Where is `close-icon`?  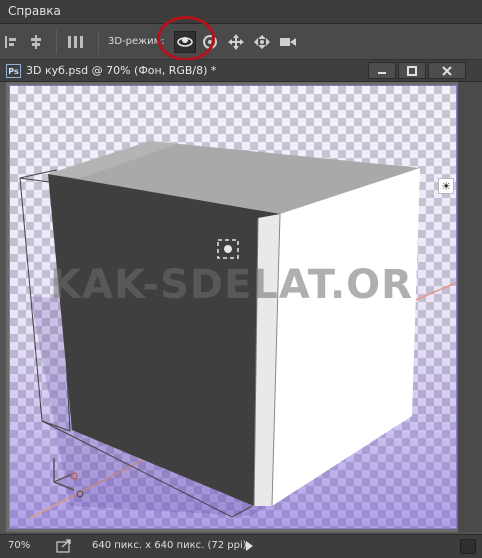
close-icon is located at coordinates (447, 70).